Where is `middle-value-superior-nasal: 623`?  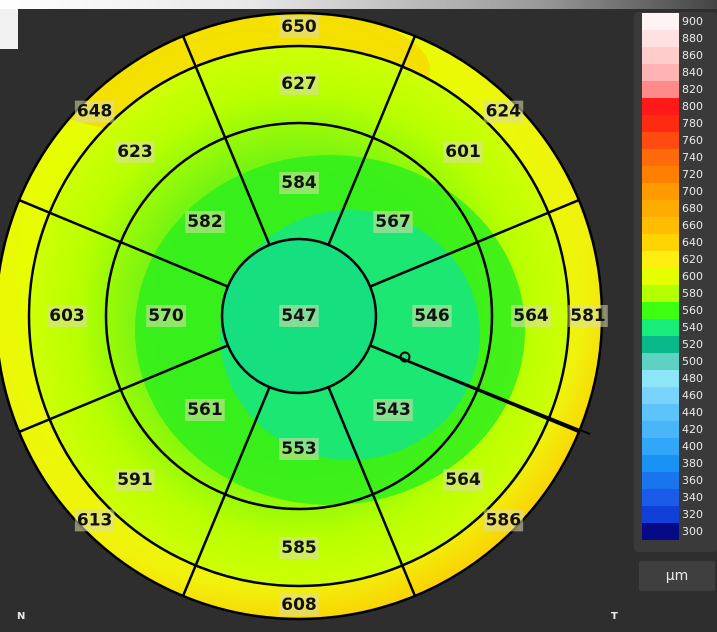 middle-value-superior-nasal: 623 is located at coordinates (135, 152).